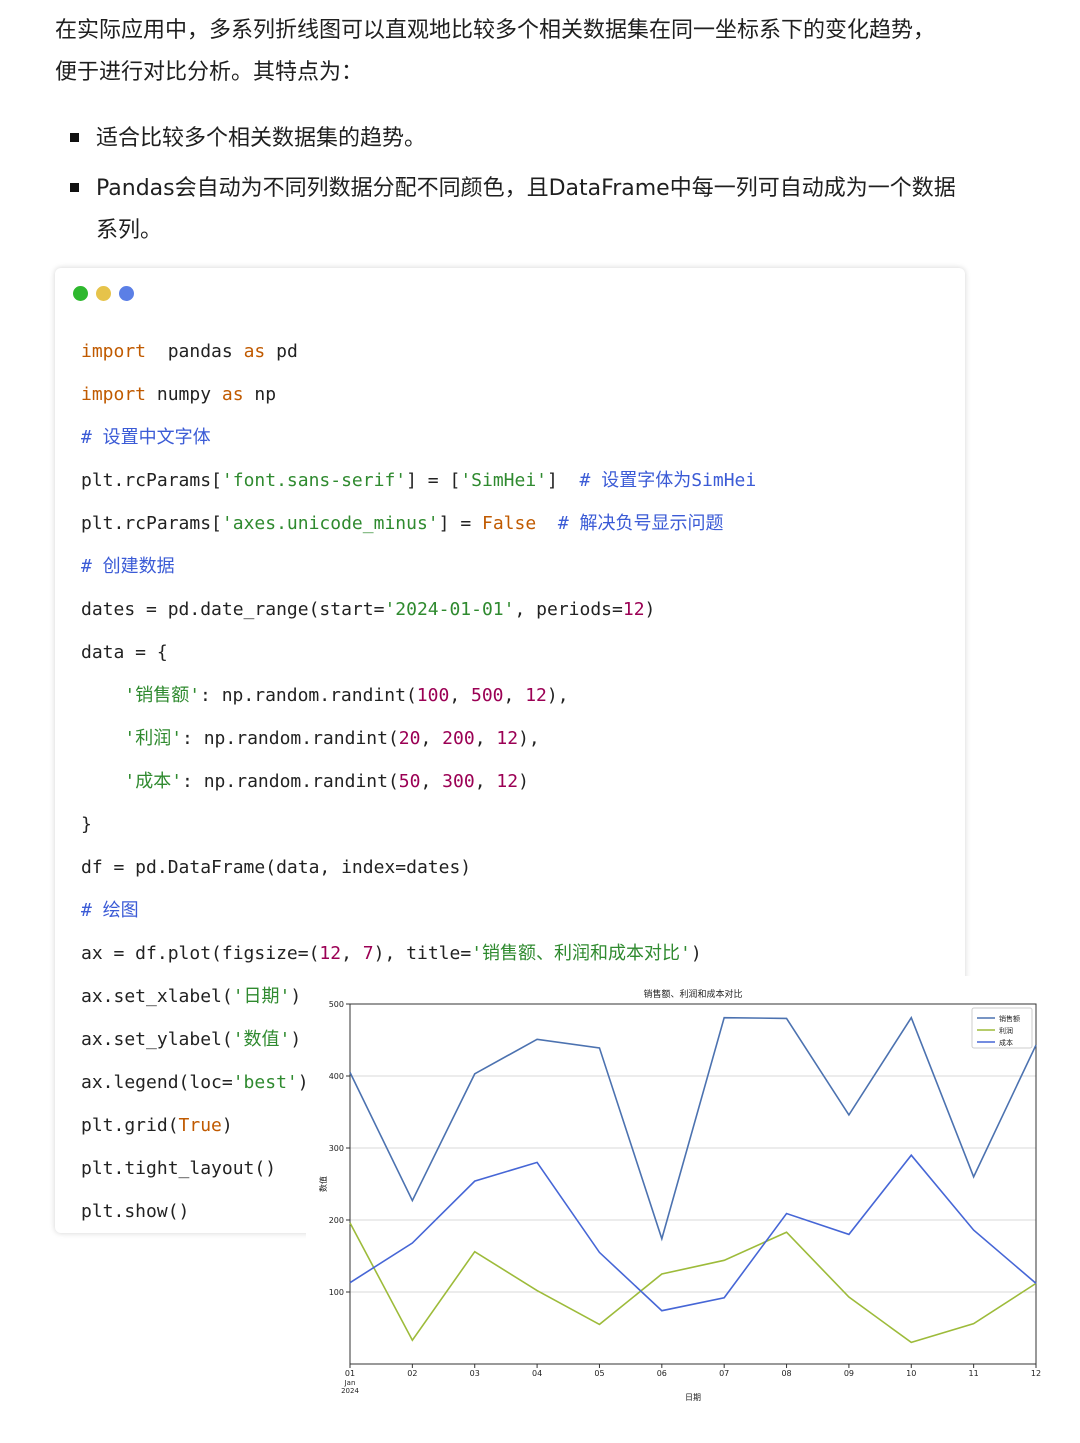 Image resolution: width=1080 pixels, height=1443 pixels. What do you see at coordinates (458, 738) in the screenshot?
I see `code-token: 200` at bounding box center [458, 738].